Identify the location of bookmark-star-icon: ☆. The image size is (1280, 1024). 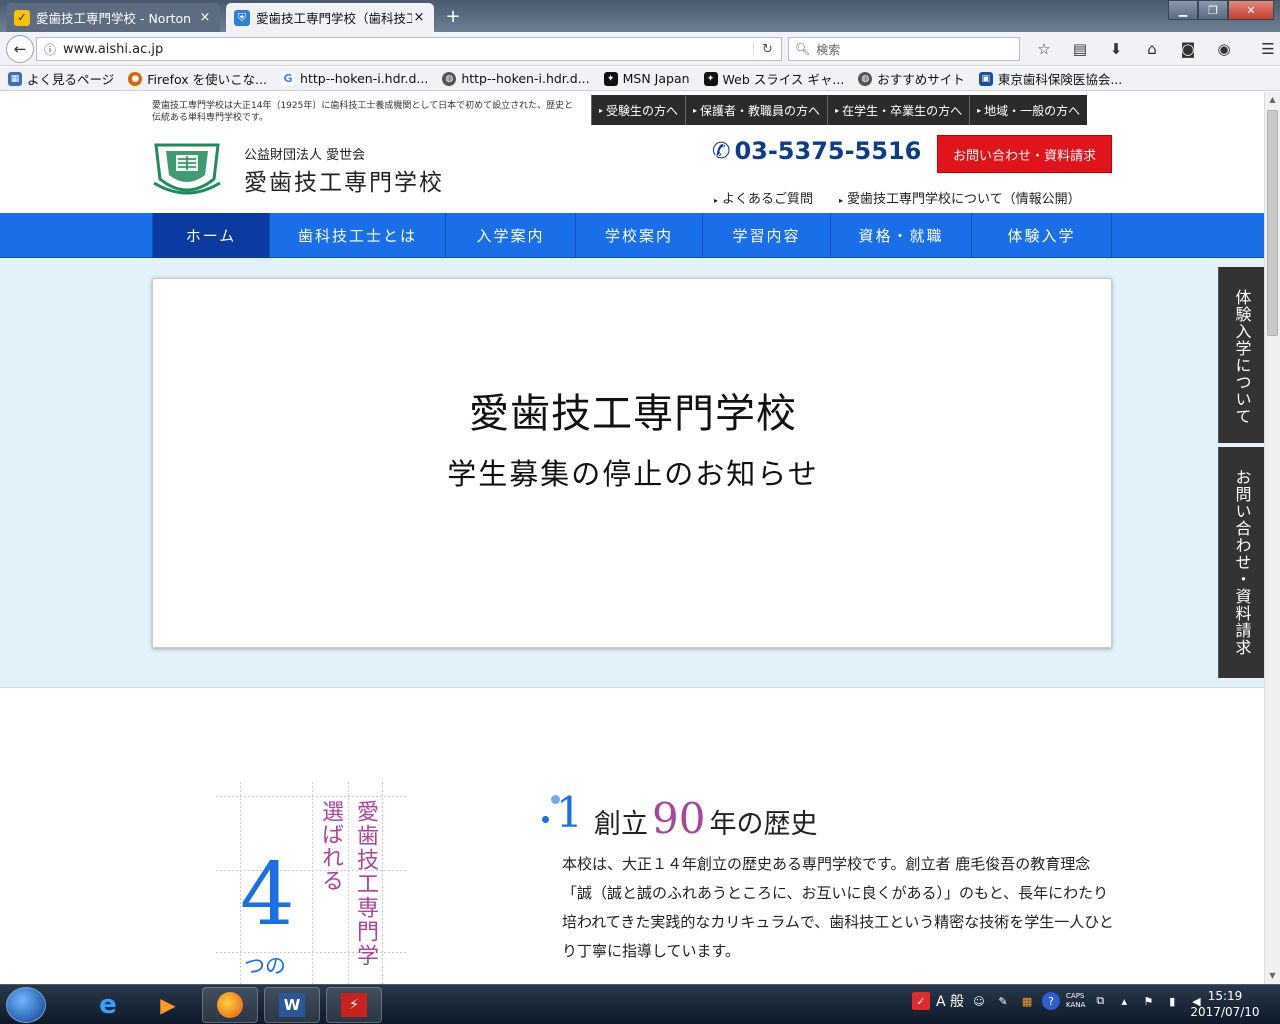
(1044, 49).